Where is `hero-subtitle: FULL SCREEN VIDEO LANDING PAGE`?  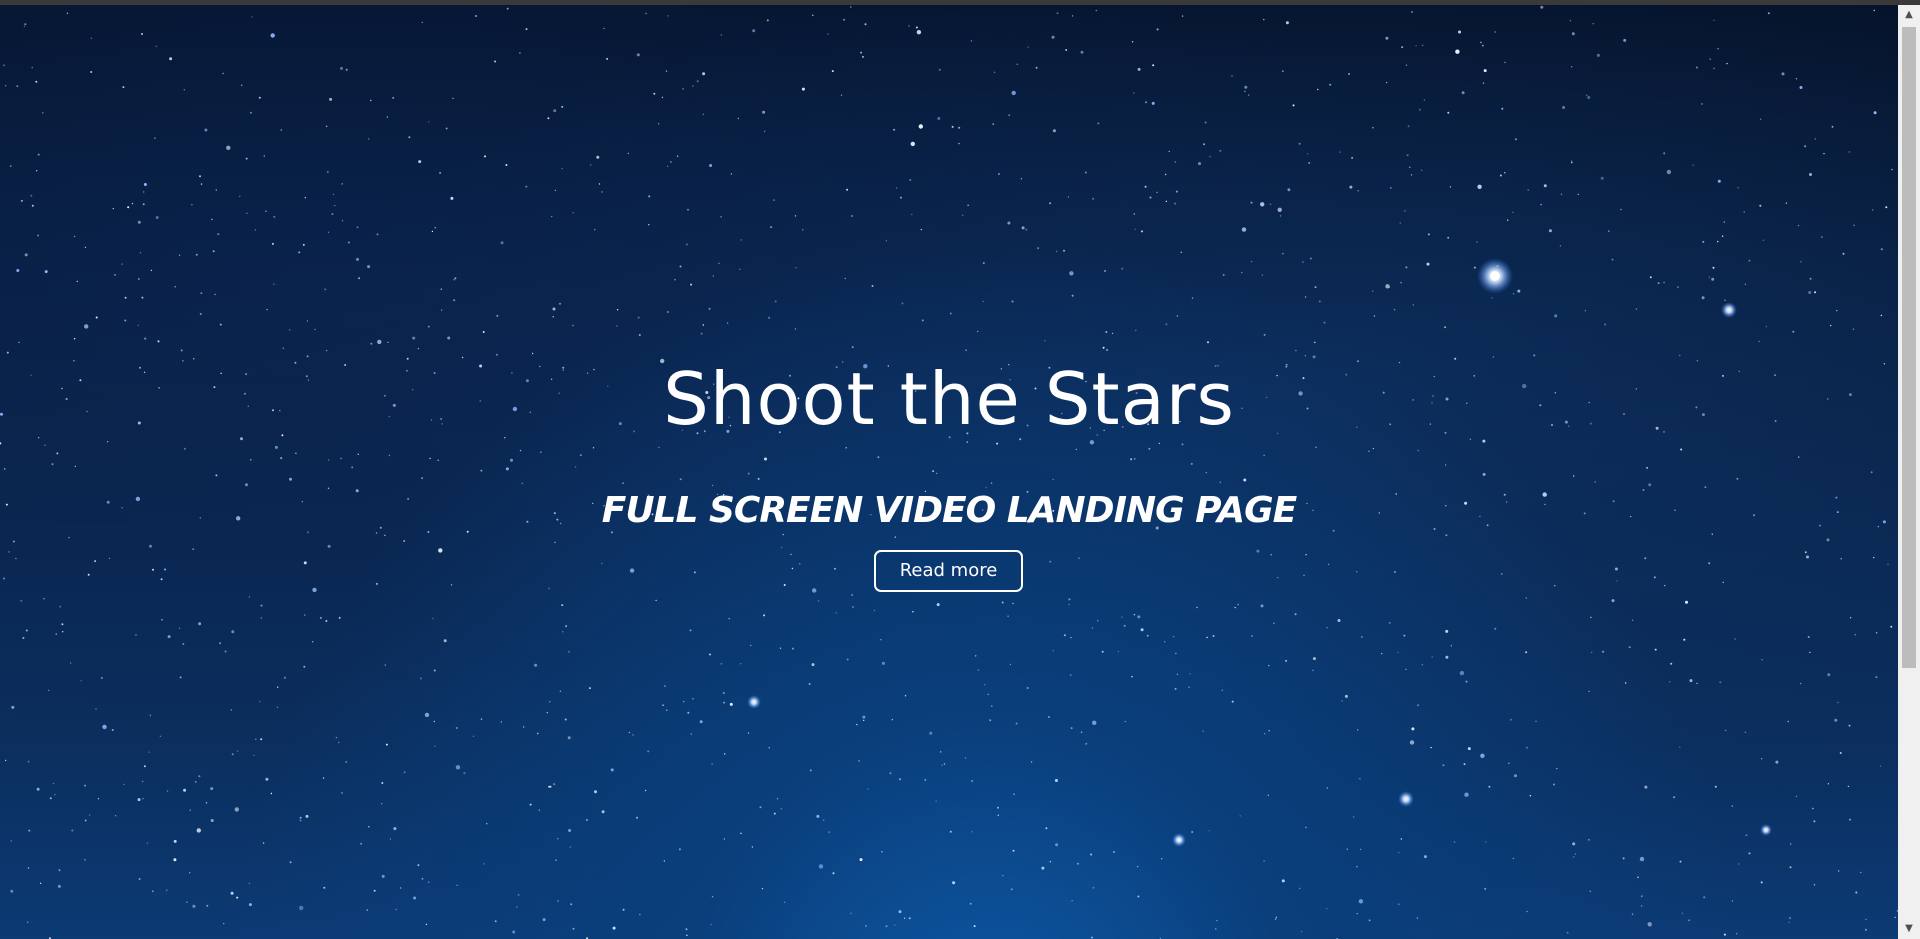
hero-subtitle: FULL SCREEN VIDEO LANDING PAGE is located at coordinates (949, 510).